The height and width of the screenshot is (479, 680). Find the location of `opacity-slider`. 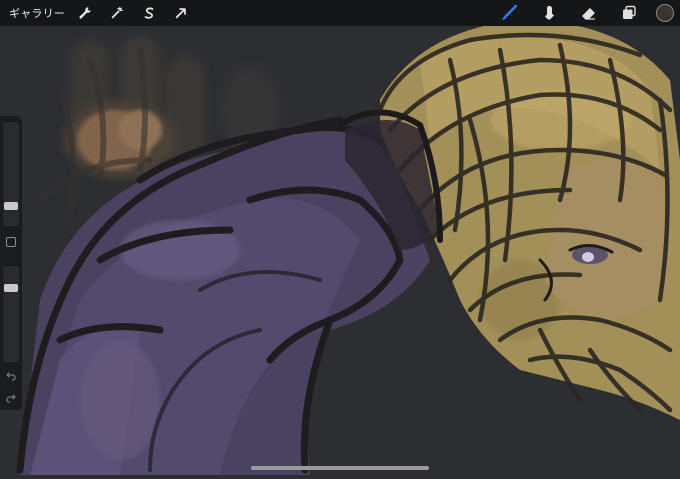

opacity-slider is located at coordinates (11, 314).